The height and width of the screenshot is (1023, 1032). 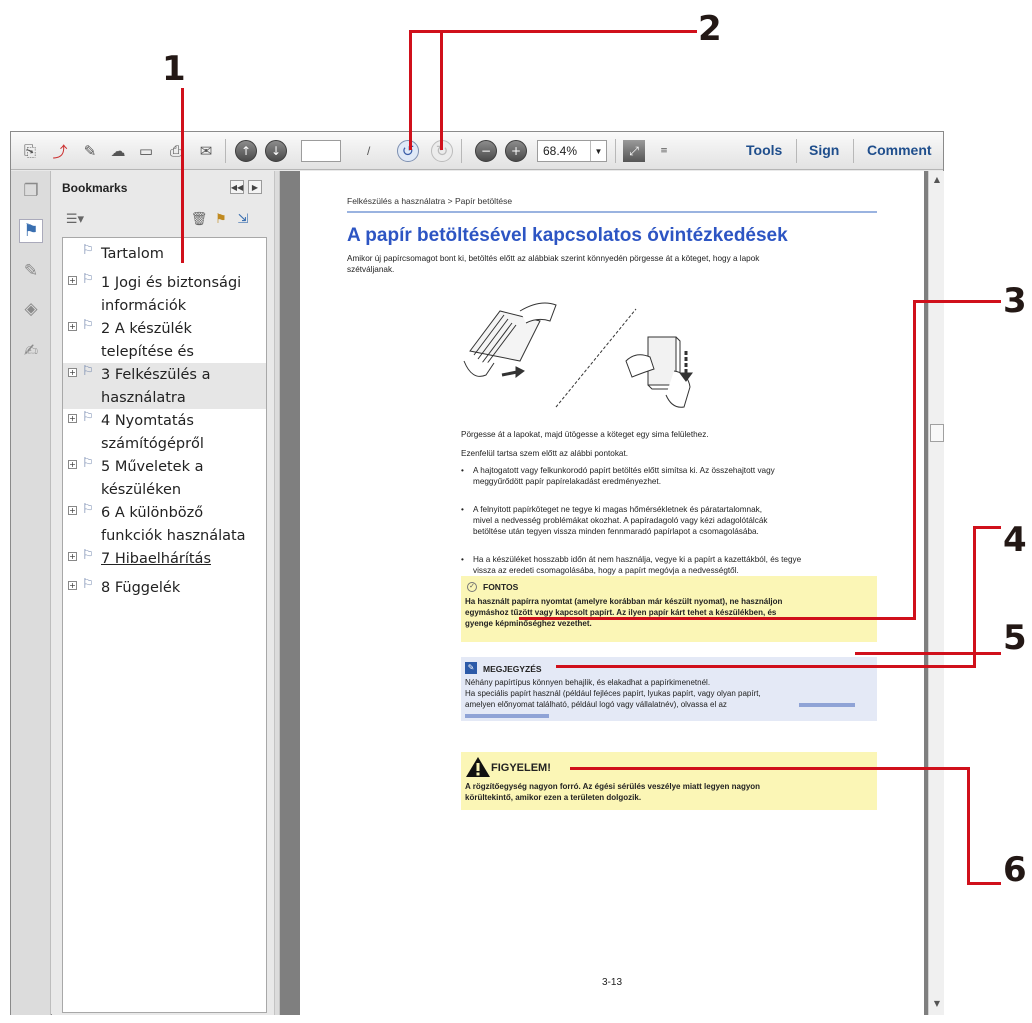 What do you see at coordinates (237, 187) in the screenshot?
I see `collapse-panel-icon: ◀◀` at bounding box center [237, 187].